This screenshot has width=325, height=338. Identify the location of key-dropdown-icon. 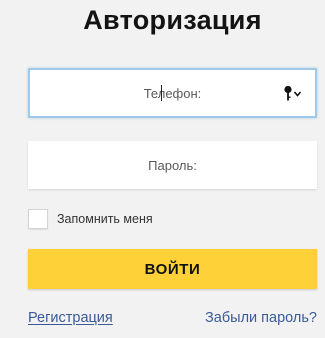
(293, 94).